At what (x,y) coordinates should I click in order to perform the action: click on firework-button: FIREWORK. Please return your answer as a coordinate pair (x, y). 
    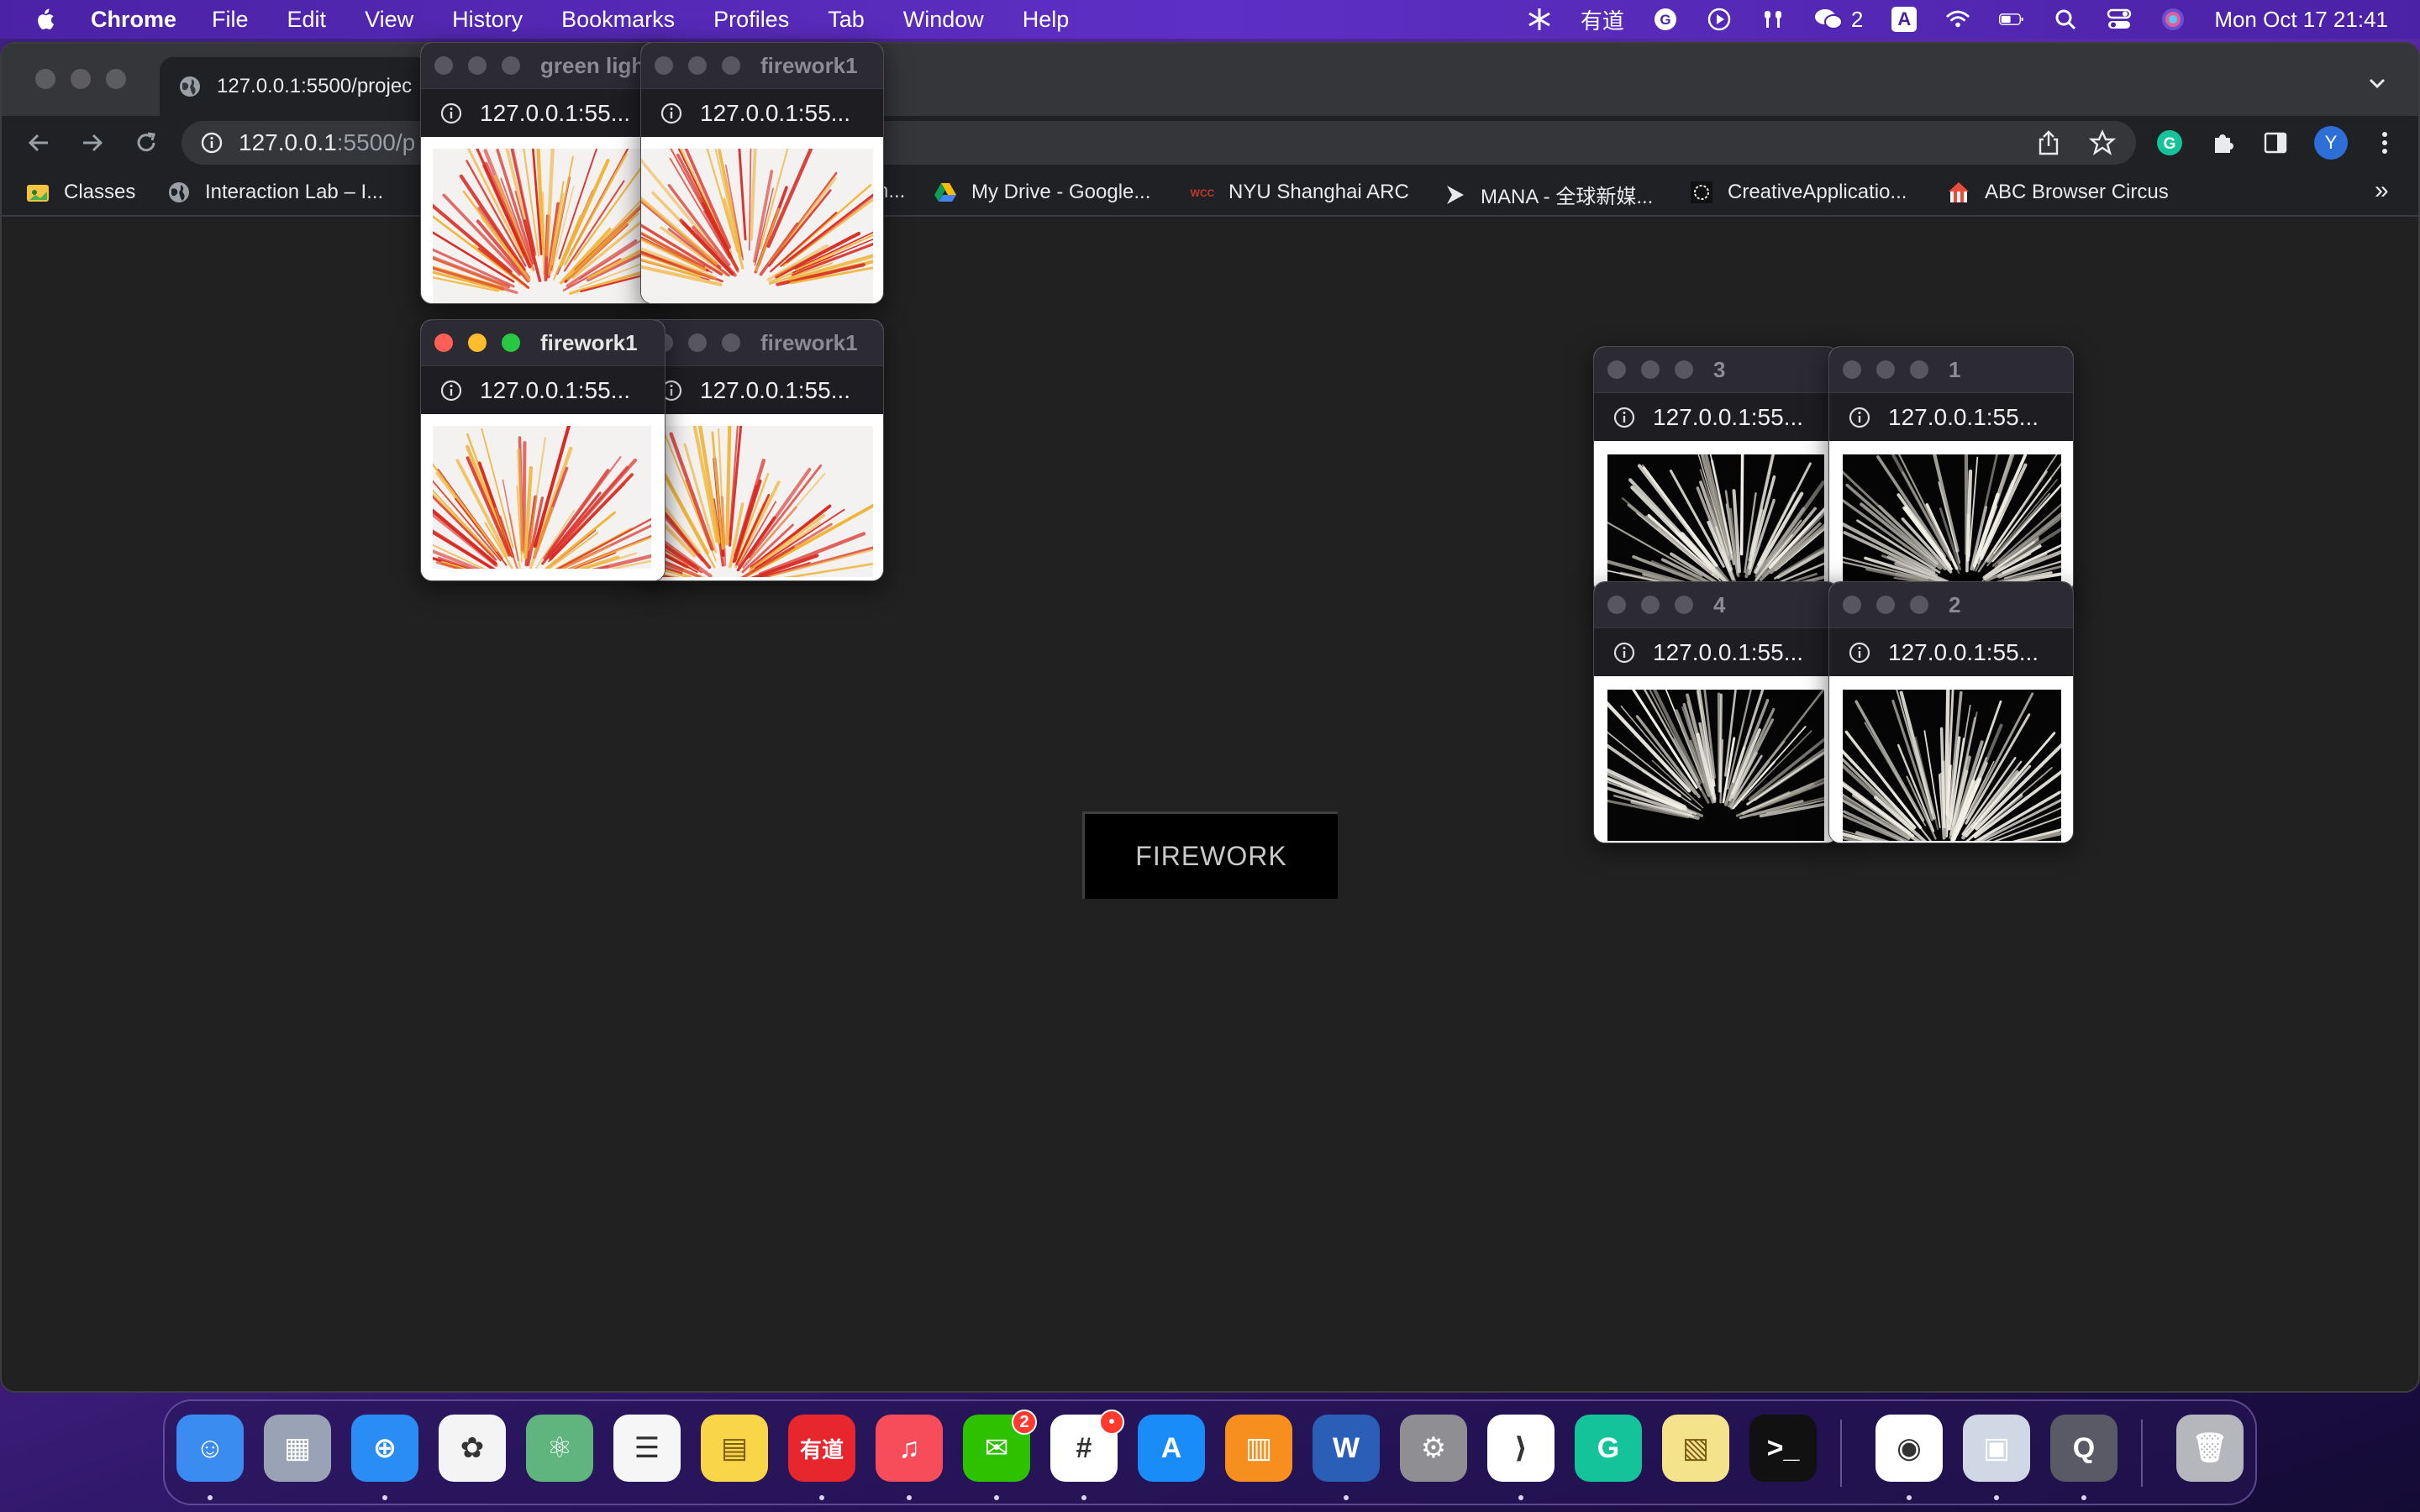
    Looking at the image, I should click on (1210, 855).